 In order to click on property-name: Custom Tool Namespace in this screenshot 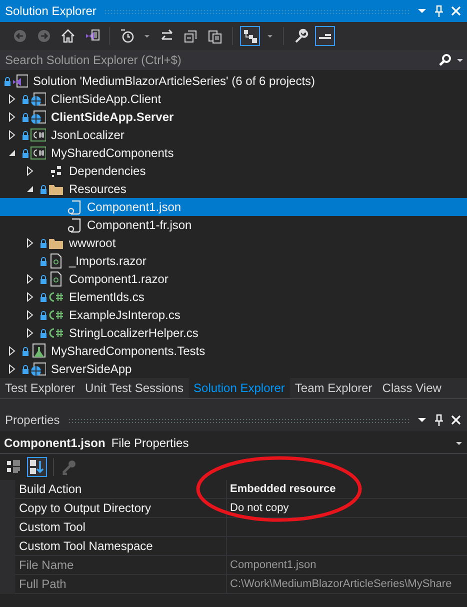, I will do `click(121, 546)`.